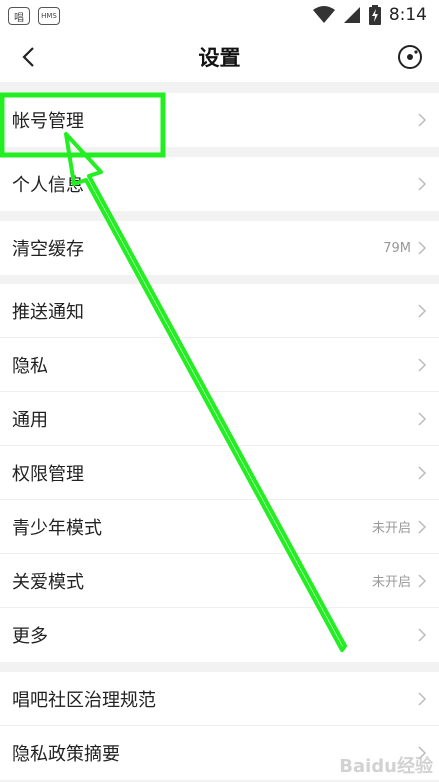 Image resolution: width=439 pixels, height=782 pixels. I want to click on row-label: 推送通知, so click(48, 312).